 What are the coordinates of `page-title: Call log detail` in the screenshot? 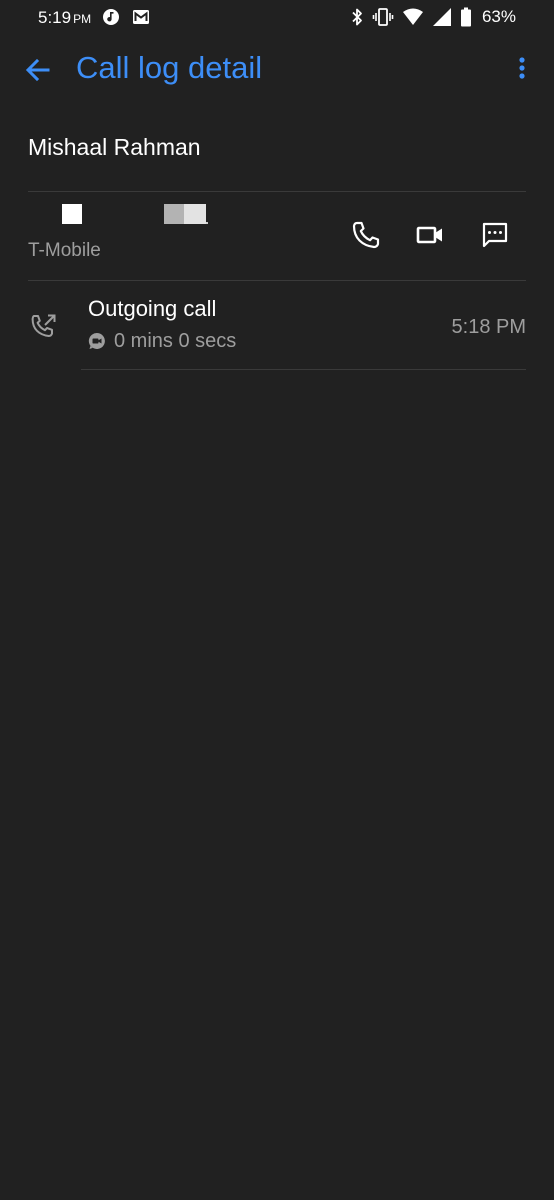 It's located at (169, 67).